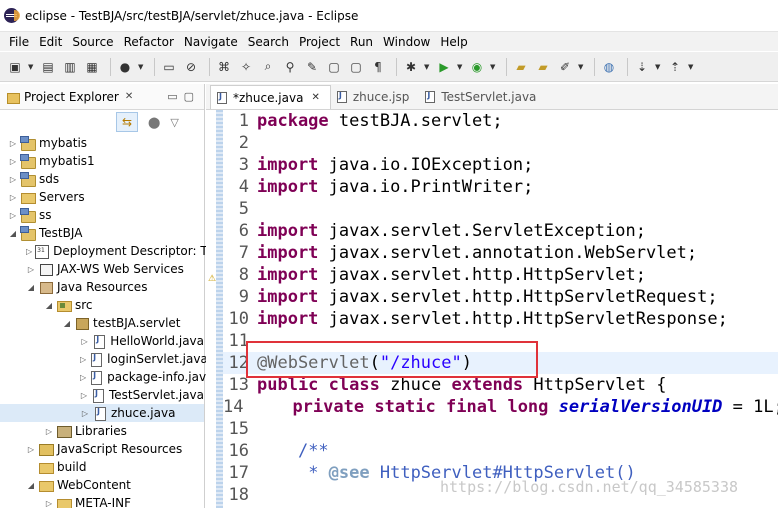 The height and width of the screenshot is (508, 778). What do you see at coordinates (222, 97) in the screenshot?
I see `java-file-icon` at bounding box center [222, 97].